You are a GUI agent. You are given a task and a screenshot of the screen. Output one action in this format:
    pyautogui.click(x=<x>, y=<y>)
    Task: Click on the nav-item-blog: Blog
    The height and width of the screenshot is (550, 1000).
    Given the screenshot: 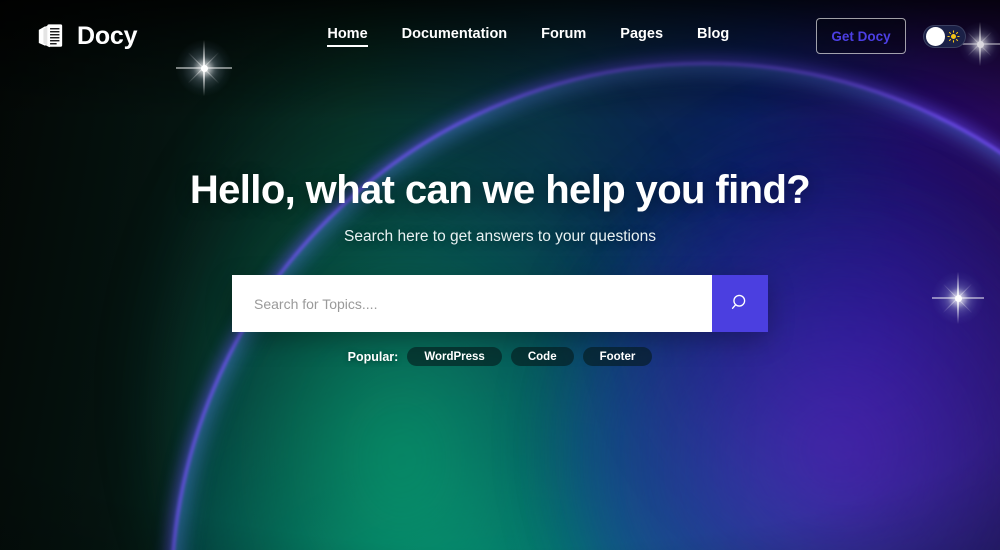 What is the action you would take?
    pyautogui.click(x=713, y=36)
    